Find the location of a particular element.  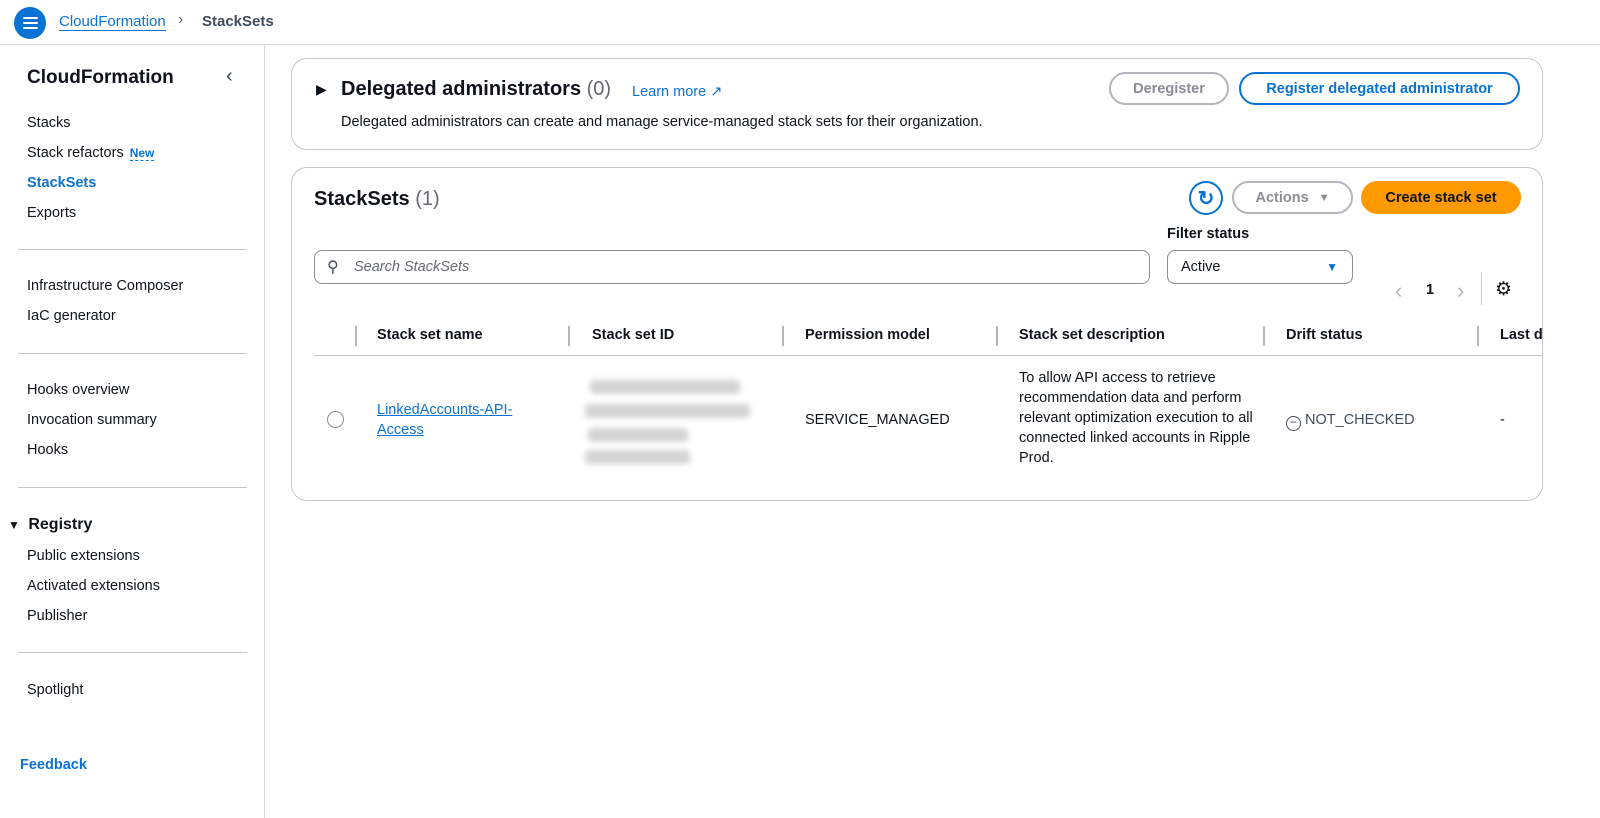

search-placeholder: Search StackSets is located at coordinates (412, 267).